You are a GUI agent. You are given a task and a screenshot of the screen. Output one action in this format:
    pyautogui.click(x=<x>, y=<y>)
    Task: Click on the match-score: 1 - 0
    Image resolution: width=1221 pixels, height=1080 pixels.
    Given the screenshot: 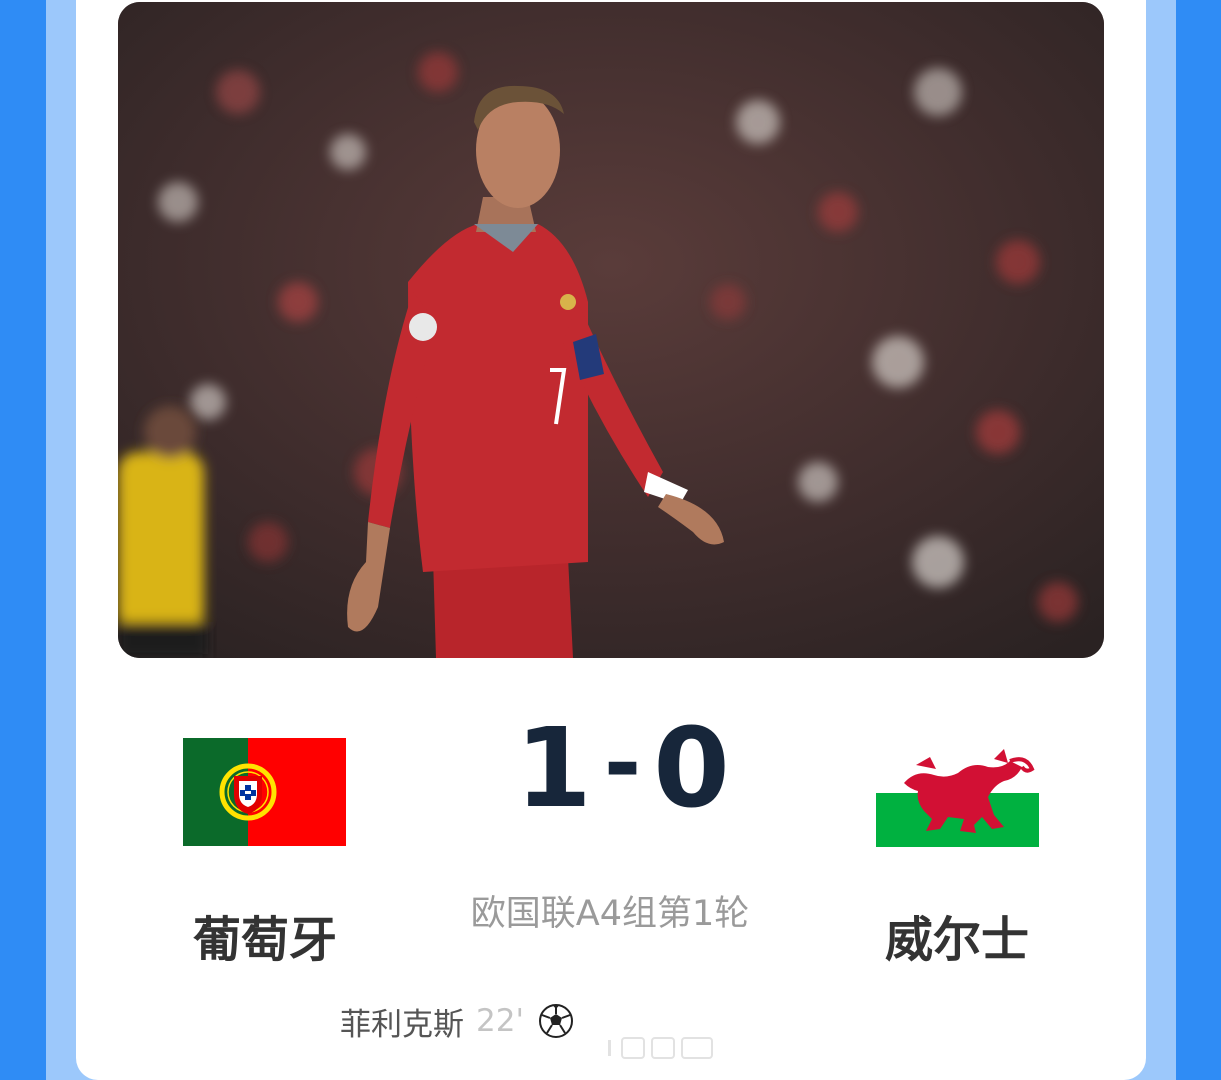 What is the action you would take?
    pyautogui.click(x=622, y=768)
    